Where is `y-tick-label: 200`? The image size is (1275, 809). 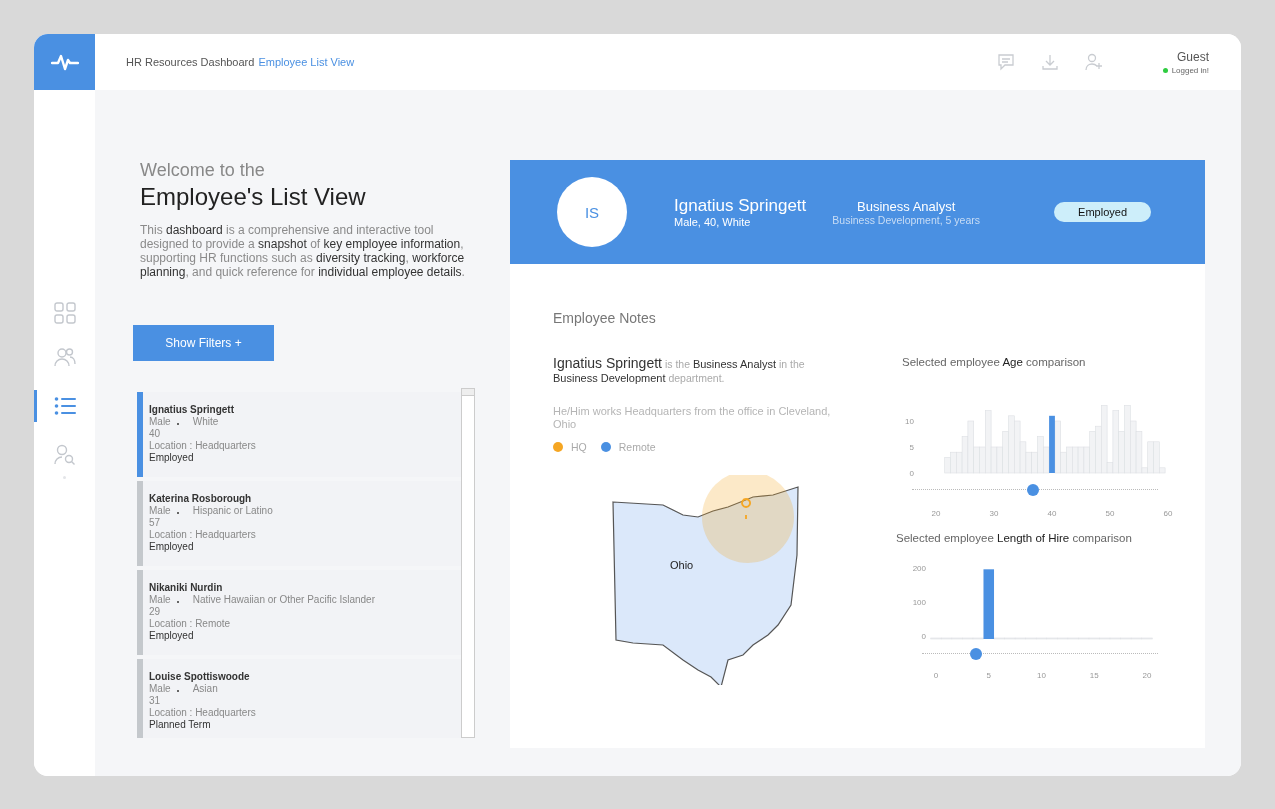 y-tick-label: 200 is located at coordinates (919, 568).